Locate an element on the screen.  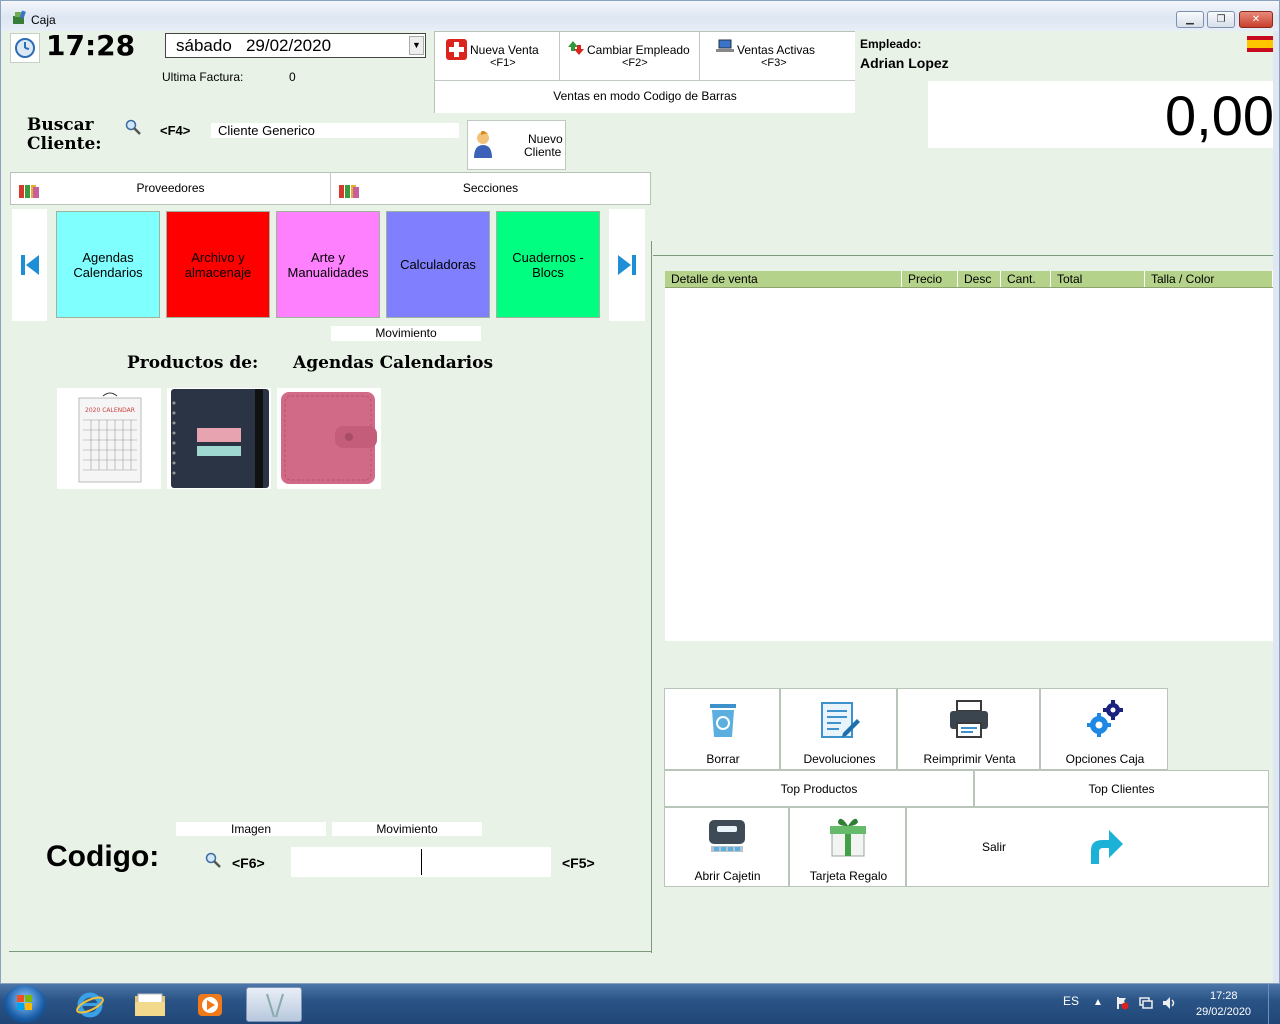
code-label: Codigo: is located at coordinates (103, 856).